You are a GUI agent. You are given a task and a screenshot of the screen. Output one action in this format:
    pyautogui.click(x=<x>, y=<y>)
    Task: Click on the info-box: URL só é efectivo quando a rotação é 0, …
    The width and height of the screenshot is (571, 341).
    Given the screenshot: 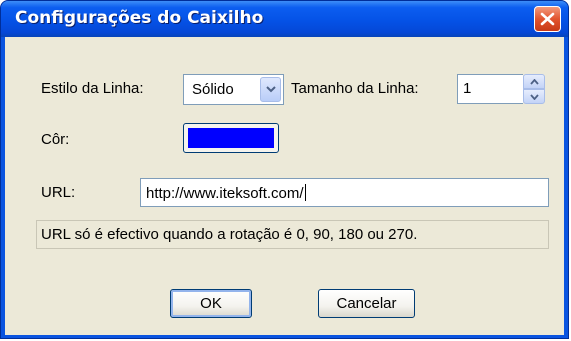 What is the action you would take?
    pyautogui.click(x=292, y=234)
    